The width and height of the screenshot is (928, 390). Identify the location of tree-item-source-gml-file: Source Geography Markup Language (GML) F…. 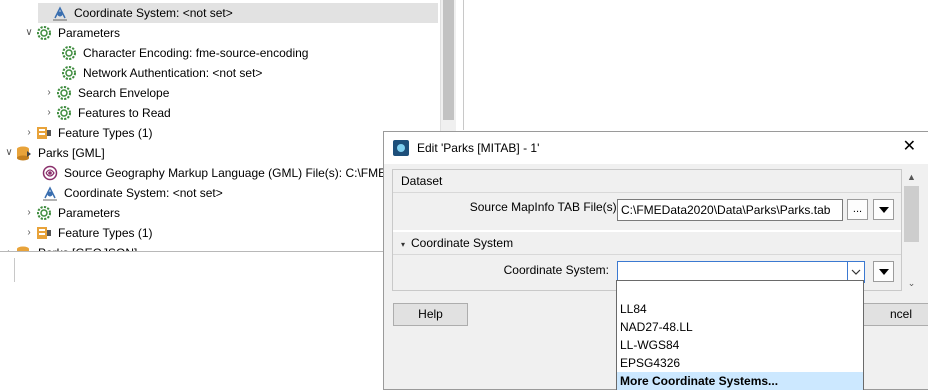
(214, 173).